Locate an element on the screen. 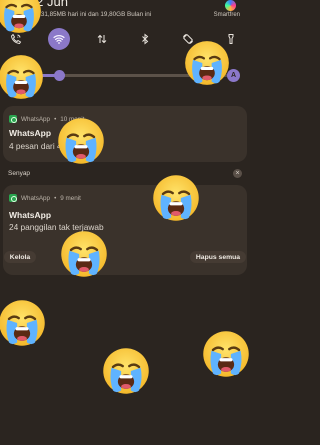 Image resolution: width=320 pixels, height=445 pixels. bluetooth-toggle is located at coordinates (145, 39).